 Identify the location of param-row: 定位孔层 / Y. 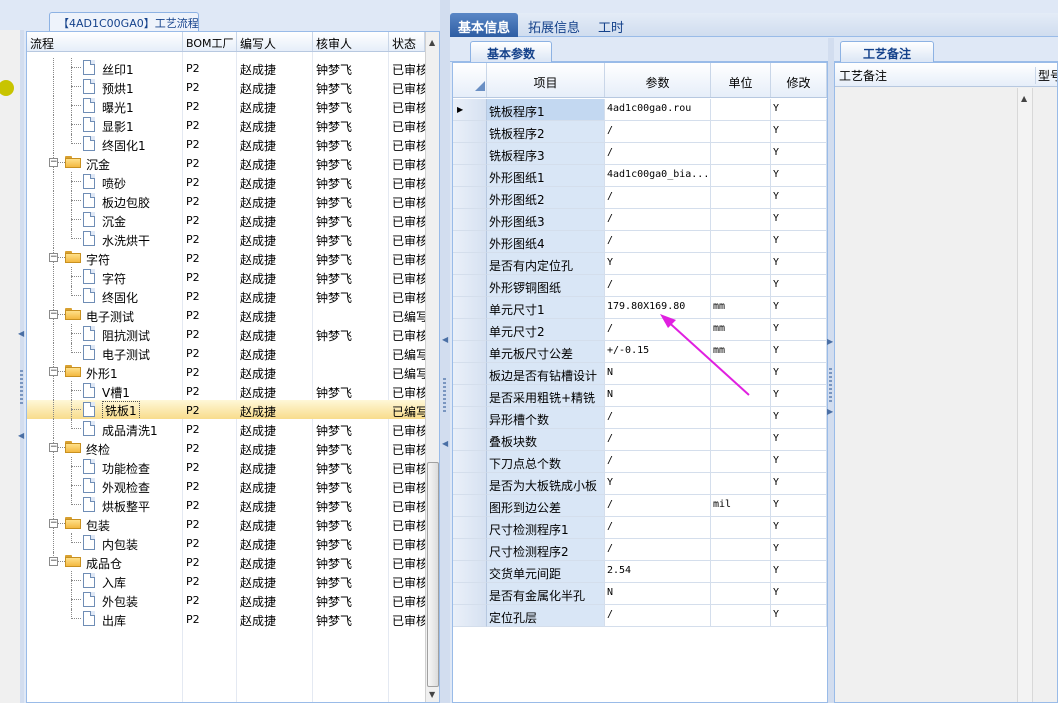
(640, 616).